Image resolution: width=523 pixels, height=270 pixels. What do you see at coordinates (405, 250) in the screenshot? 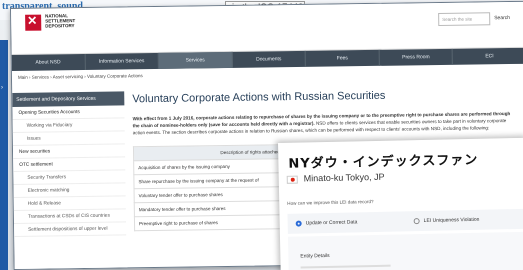
I see `entity-panel` at bounding box center [405, 250].